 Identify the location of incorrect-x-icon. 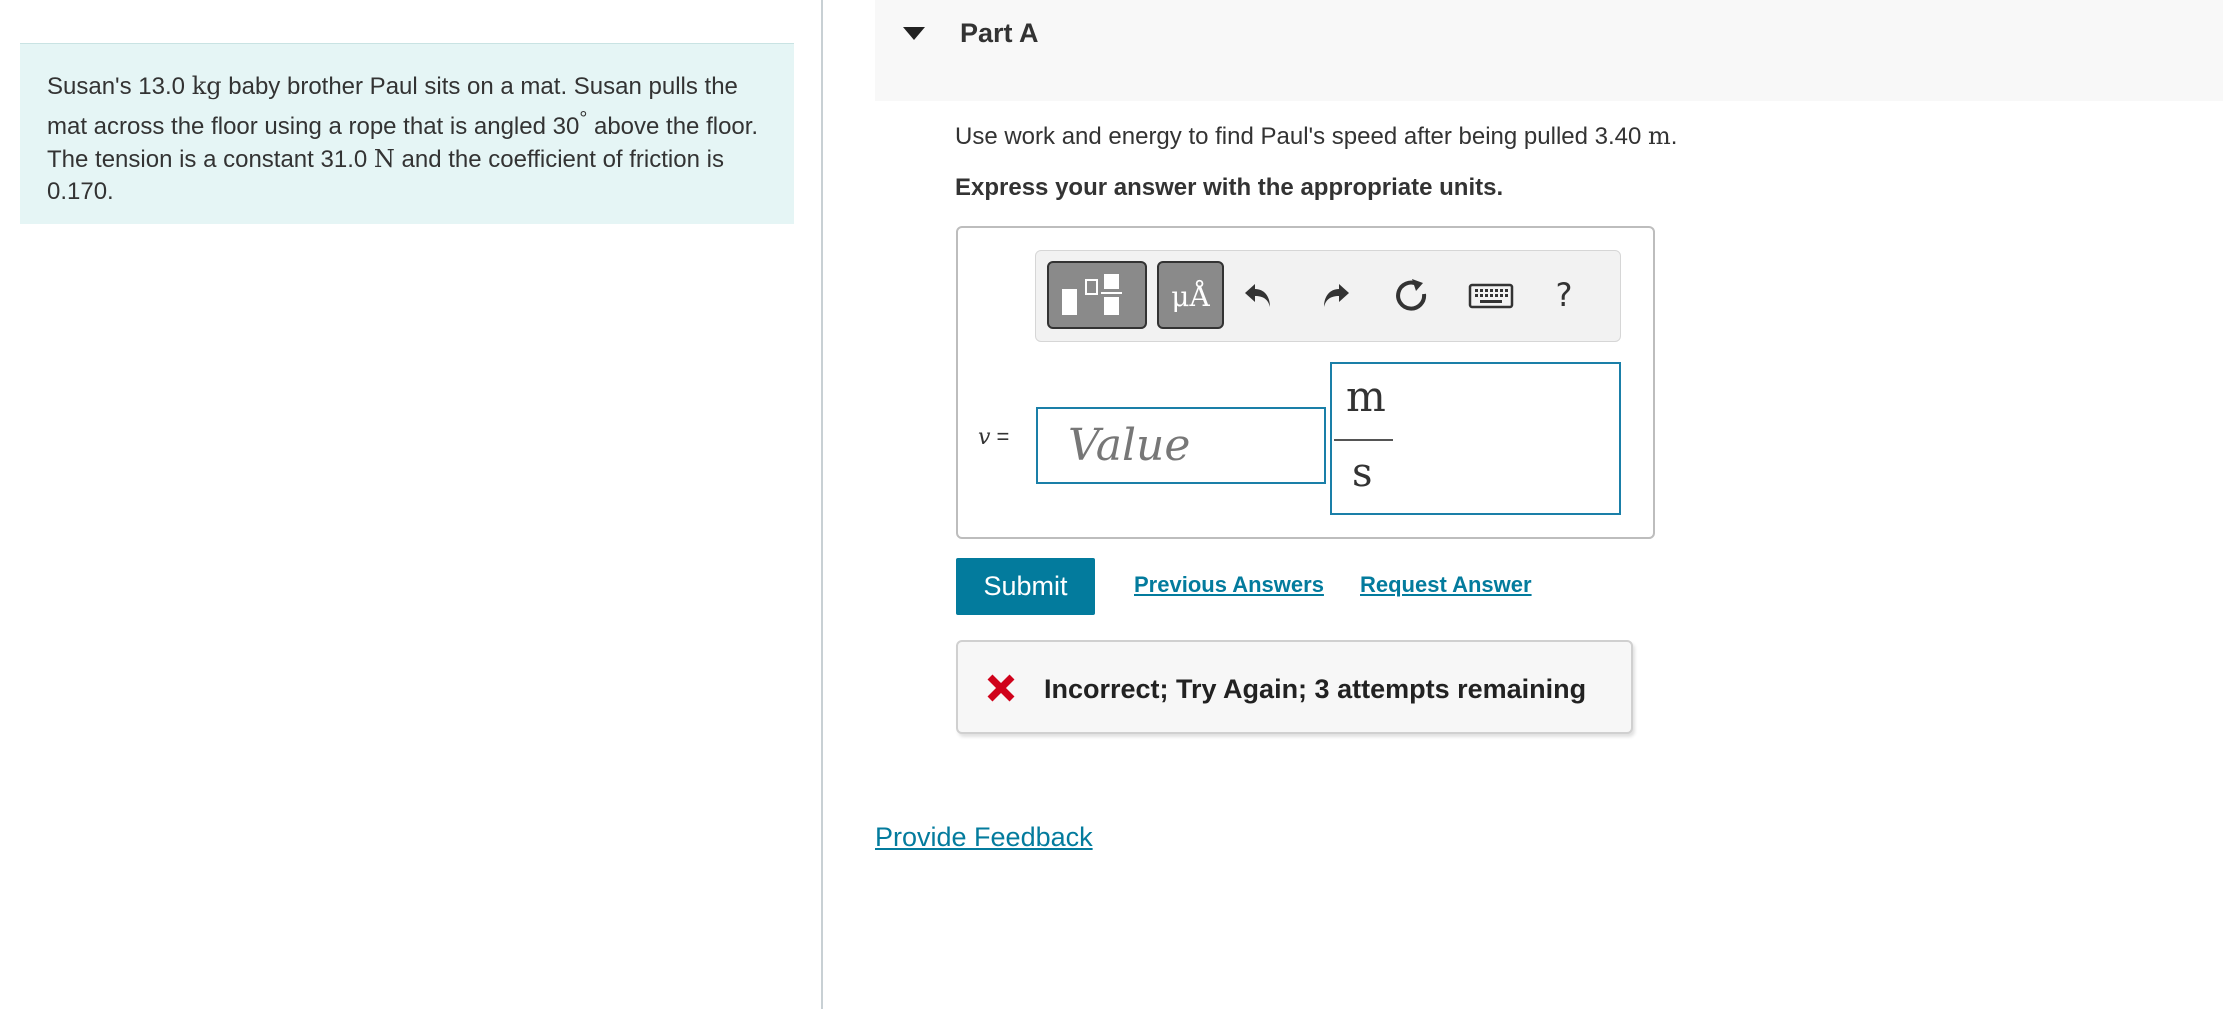
(1001, 688).